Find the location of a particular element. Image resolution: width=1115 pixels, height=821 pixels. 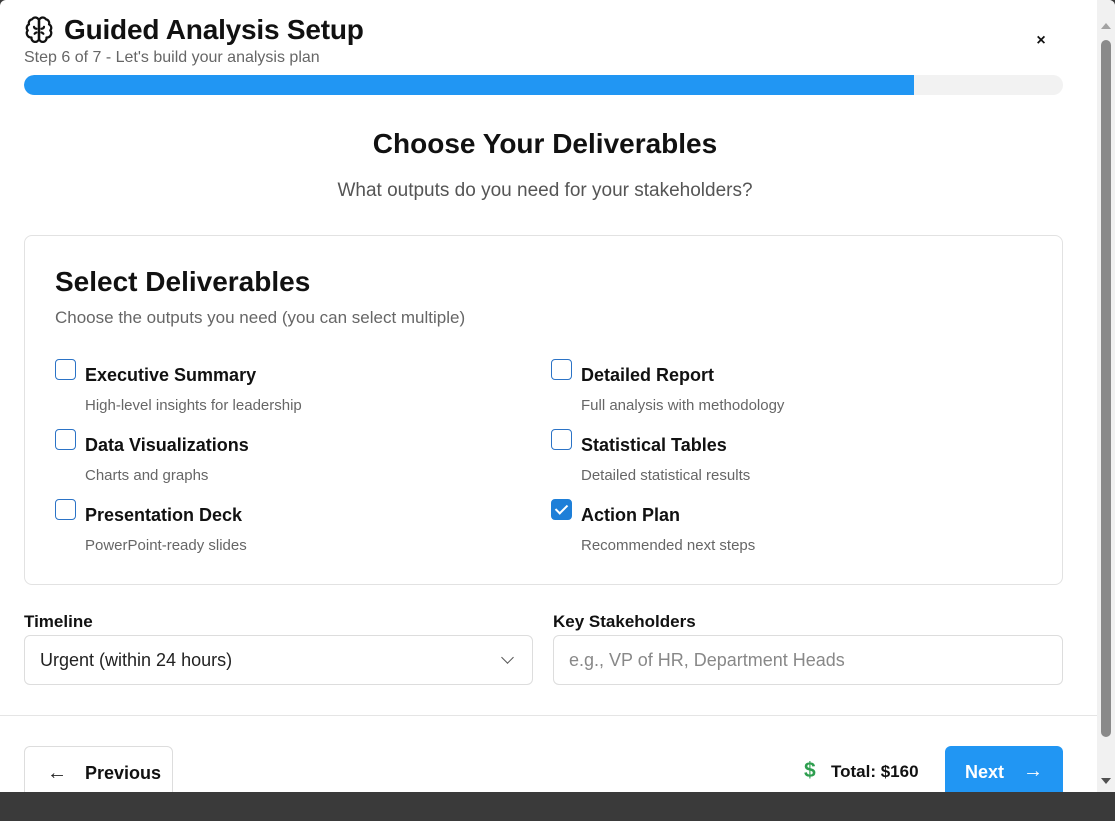

previous-button: ← Previous is located at coordinates (98, 769).